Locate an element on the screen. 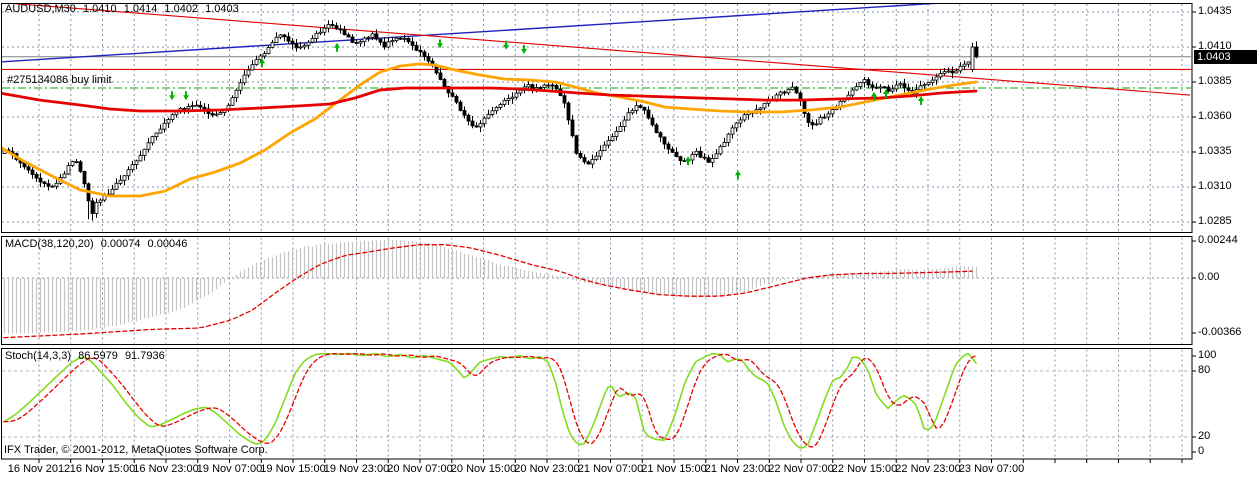 Image resolution: width=1258 pixels, height=478 pixels. stoch-name: Stoch(14,3,3) is located at coordinates (38, 356).